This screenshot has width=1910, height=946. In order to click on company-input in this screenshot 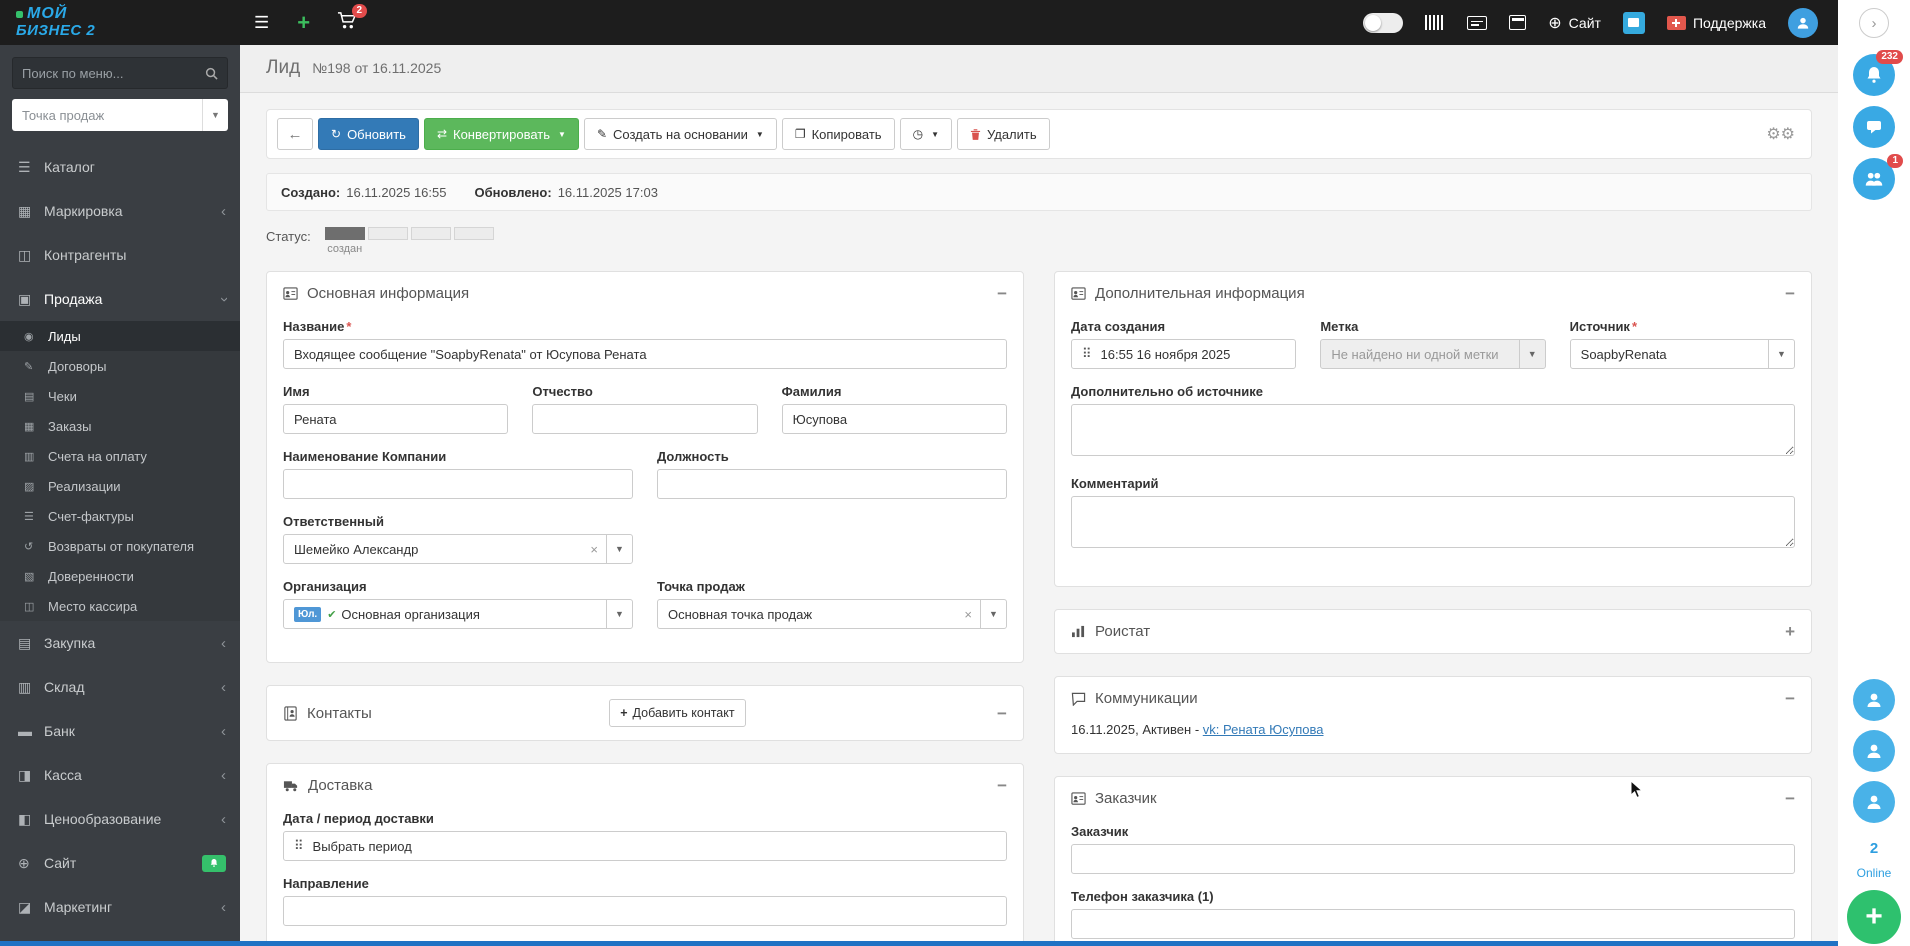, I will do `click(458, 484)`.